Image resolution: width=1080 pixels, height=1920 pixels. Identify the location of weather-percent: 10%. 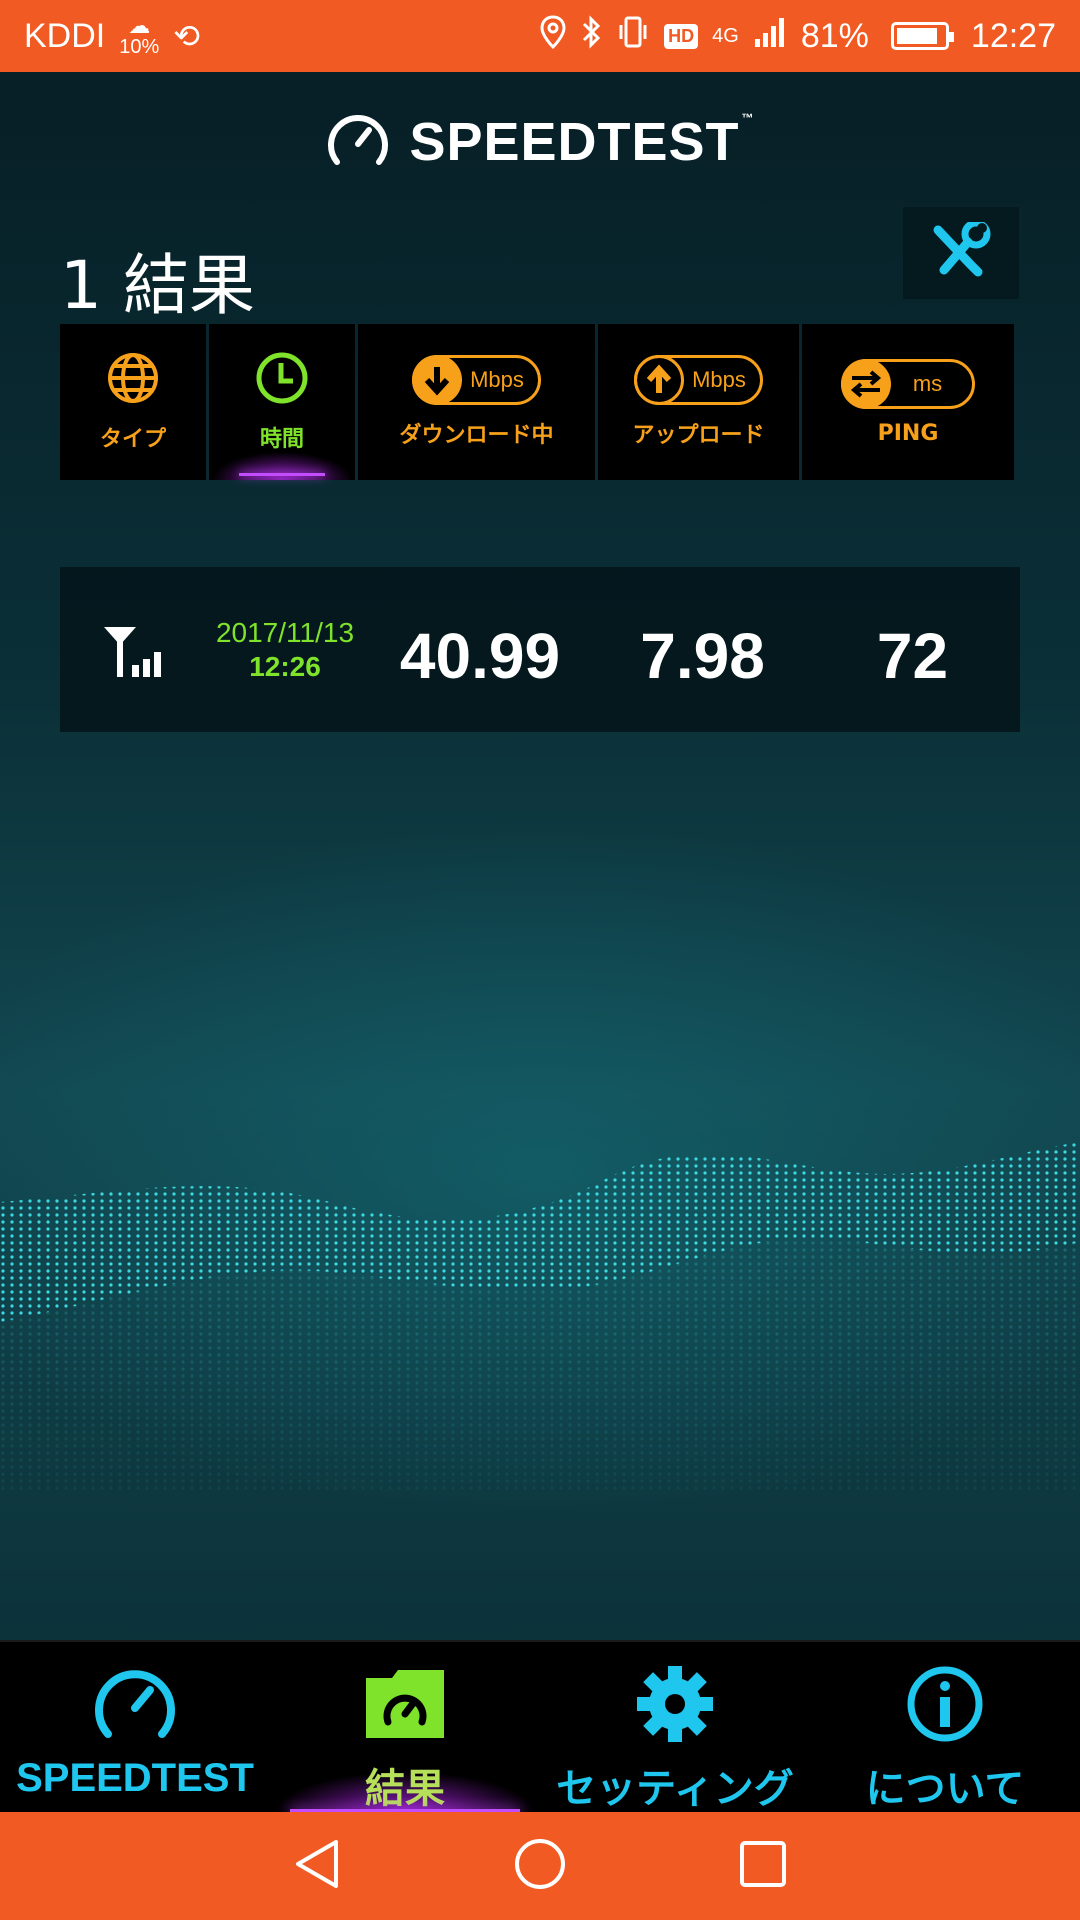
(139, 47).